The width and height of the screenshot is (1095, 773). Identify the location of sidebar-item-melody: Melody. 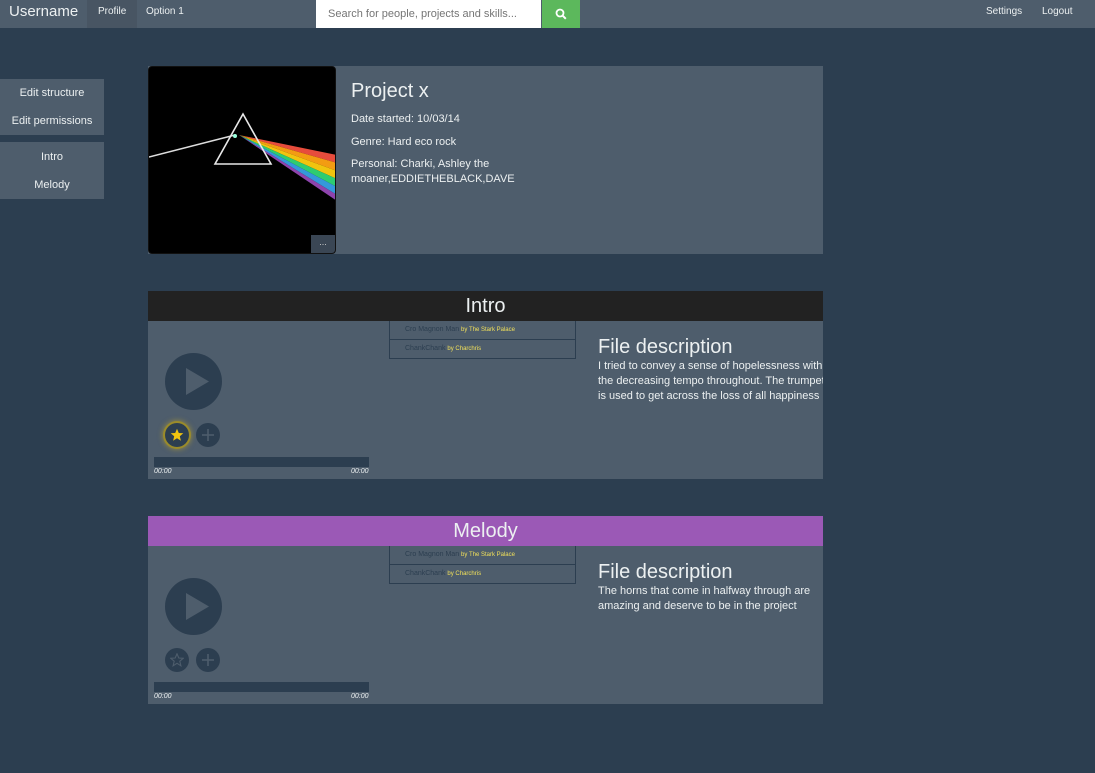
(52, 185).